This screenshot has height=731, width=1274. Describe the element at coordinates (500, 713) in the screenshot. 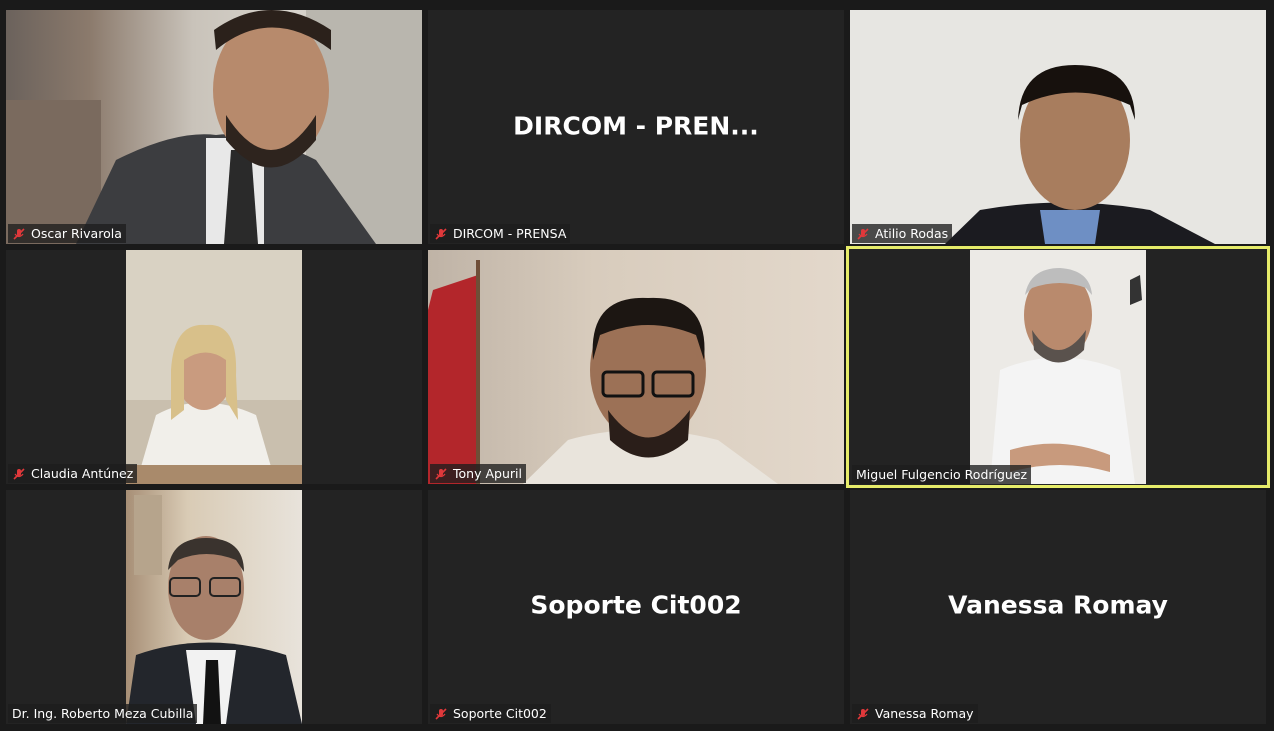

I see `participant-name: Soporte Cit002` at that location.